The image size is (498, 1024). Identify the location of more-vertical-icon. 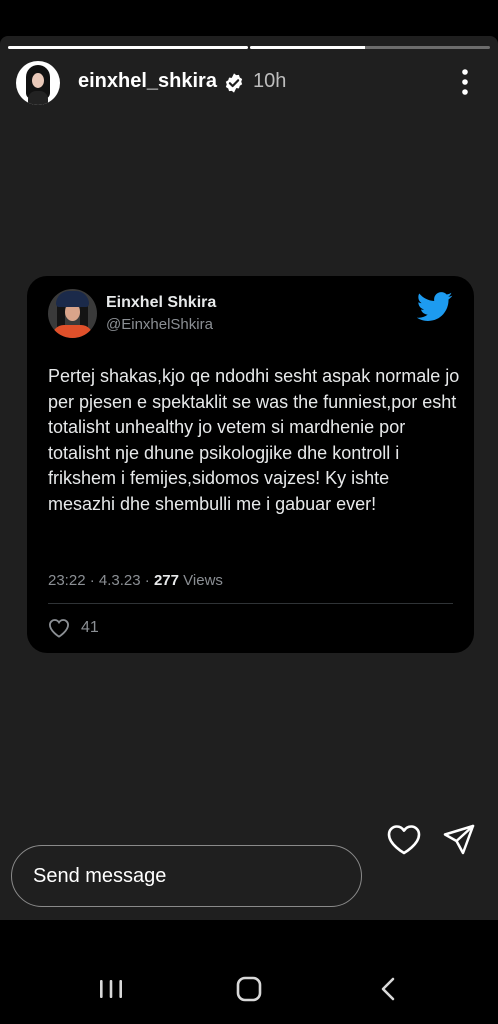
(465, 82).